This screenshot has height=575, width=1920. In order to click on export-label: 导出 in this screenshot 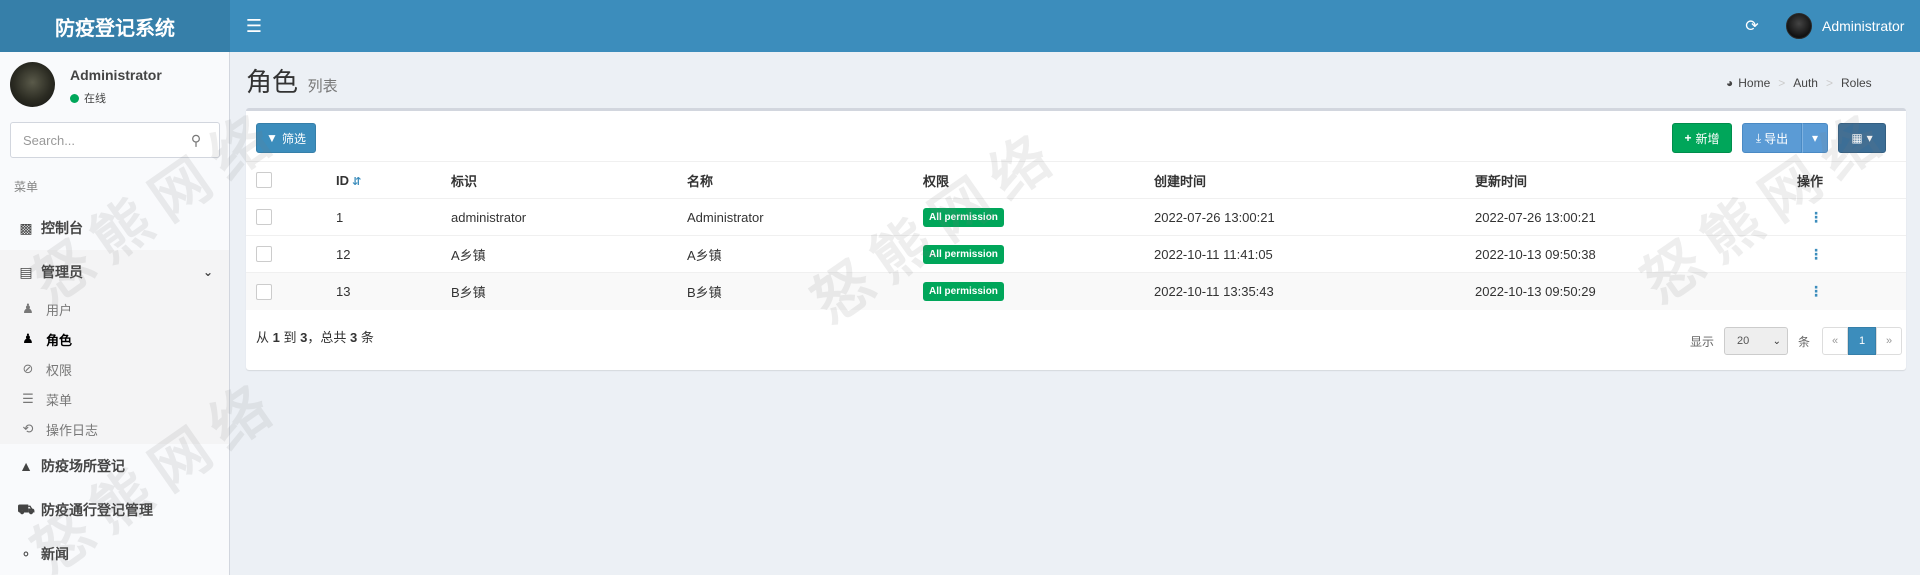, I will do `click(1776, 138)`.